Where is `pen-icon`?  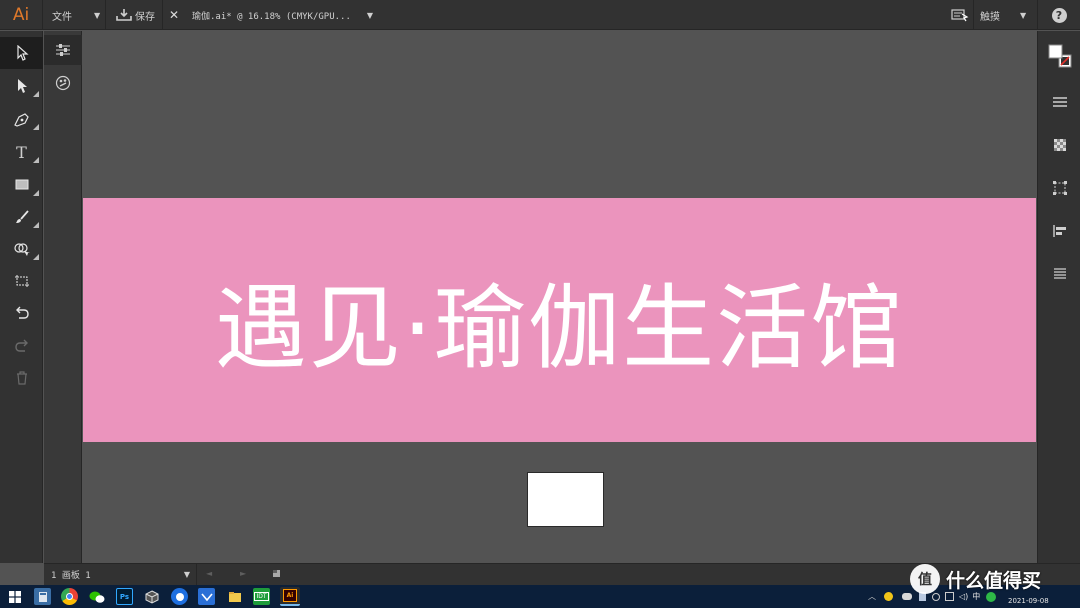 pen-icon is located at coordinates (21, 120).